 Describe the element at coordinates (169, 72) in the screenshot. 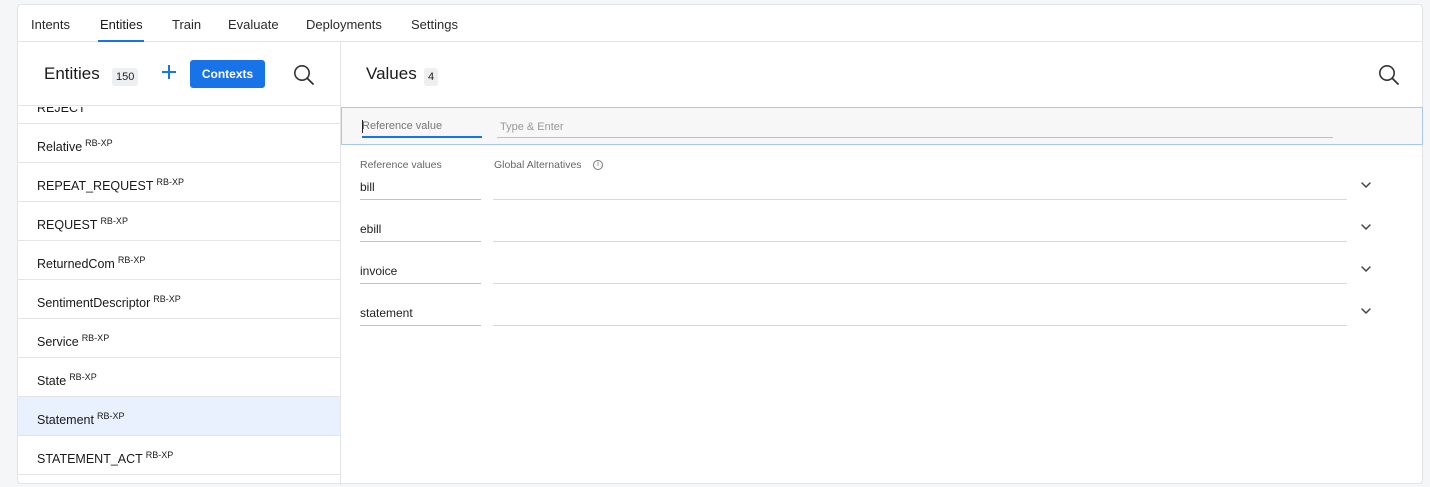

I see `add-entity-plus-icon` at that location.